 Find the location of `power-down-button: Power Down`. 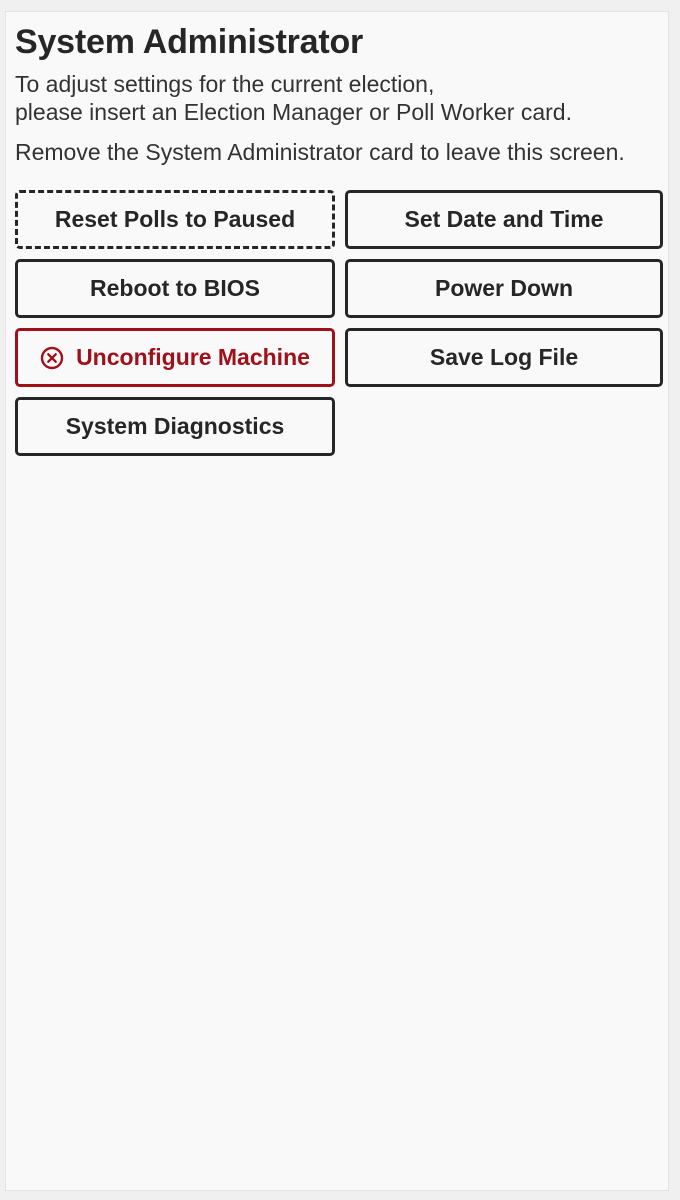

power-down-button: Power Down is located at coordinates (504, 288).